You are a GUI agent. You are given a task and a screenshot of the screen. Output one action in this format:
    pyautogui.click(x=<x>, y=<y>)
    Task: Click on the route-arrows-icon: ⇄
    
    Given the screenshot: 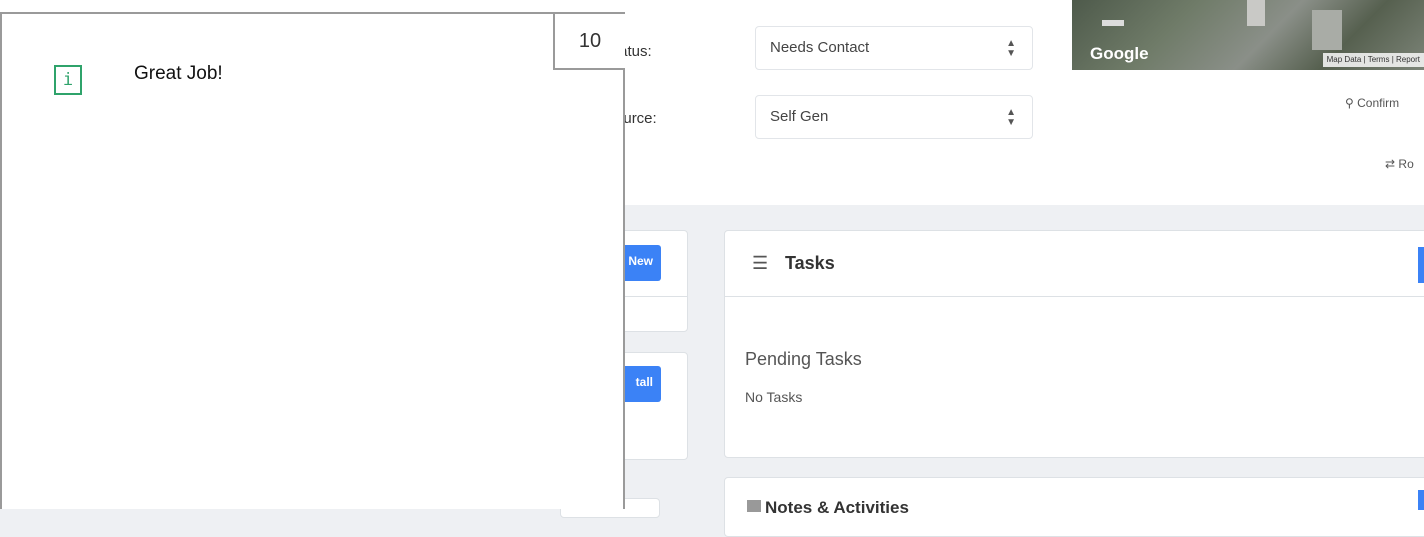 What is the action you would take?
    pyautogui.click(x=1390, y=164)
    